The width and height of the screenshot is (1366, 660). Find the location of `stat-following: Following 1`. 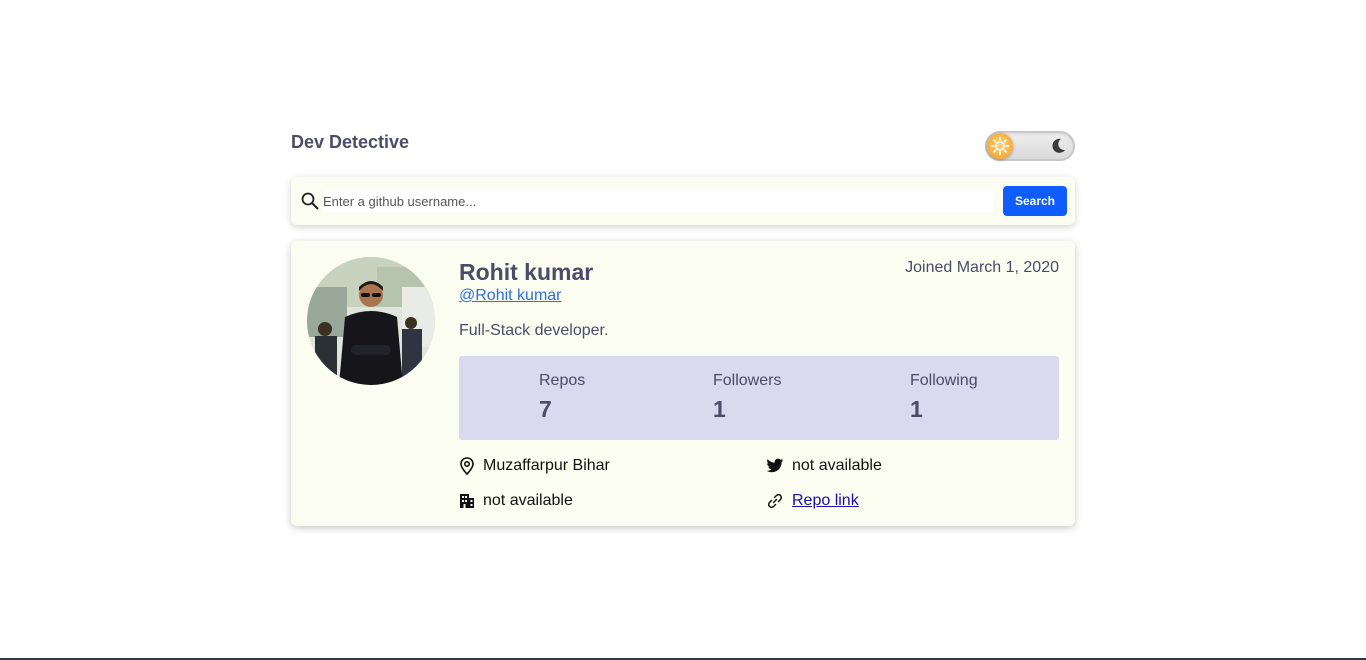

stat-following: Following 1 is located at coordinates (944, 397).